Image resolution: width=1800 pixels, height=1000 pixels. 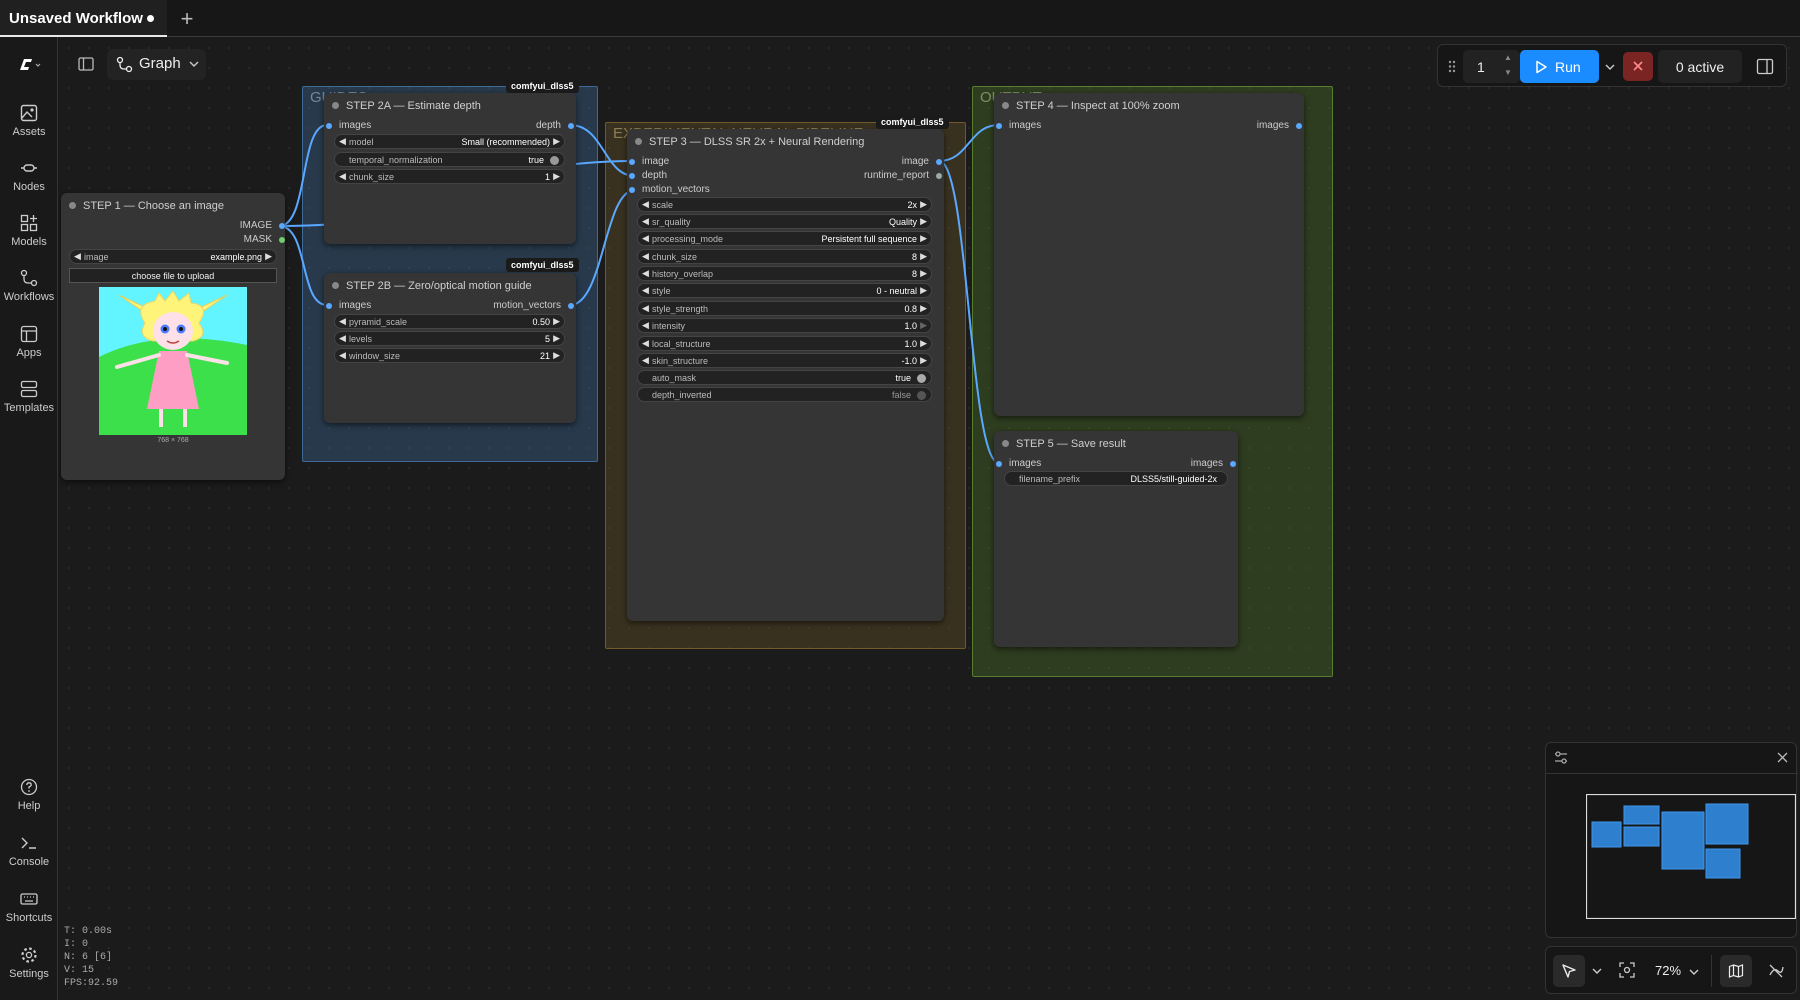 What do you see at coordinates (29, 121) in the screenshot?
I see `sidebar-item-assets: Assets` at bounding box center [29, 121].